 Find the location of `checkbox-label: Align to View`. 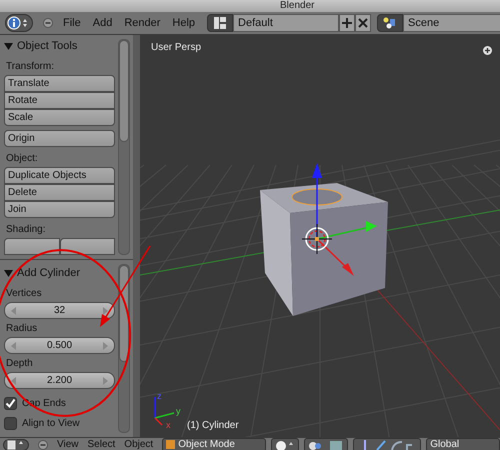

checkbox-label: Align to View is located at coordinates (51, 423).